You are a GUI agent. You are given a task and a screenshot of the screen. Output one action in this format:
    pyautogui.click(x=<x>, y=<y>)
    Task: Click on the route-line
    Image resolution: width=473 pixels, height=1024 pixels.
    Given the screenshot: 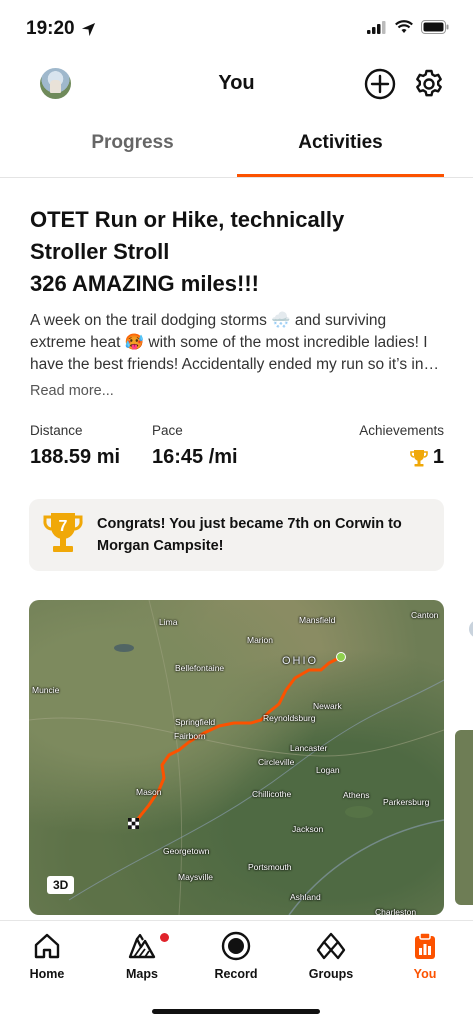 What is the action you would take?
    pyautogui.click(x=237, y=740)
    